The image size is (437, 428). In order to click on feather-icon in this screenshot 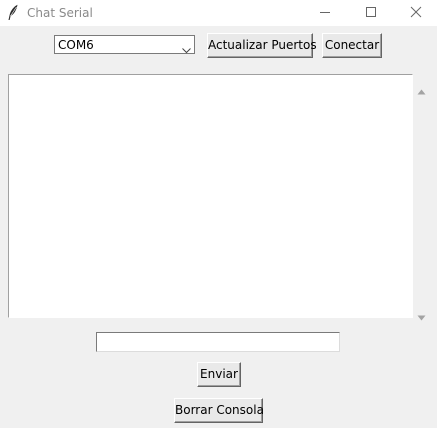, I will do `click(13, 12)`.